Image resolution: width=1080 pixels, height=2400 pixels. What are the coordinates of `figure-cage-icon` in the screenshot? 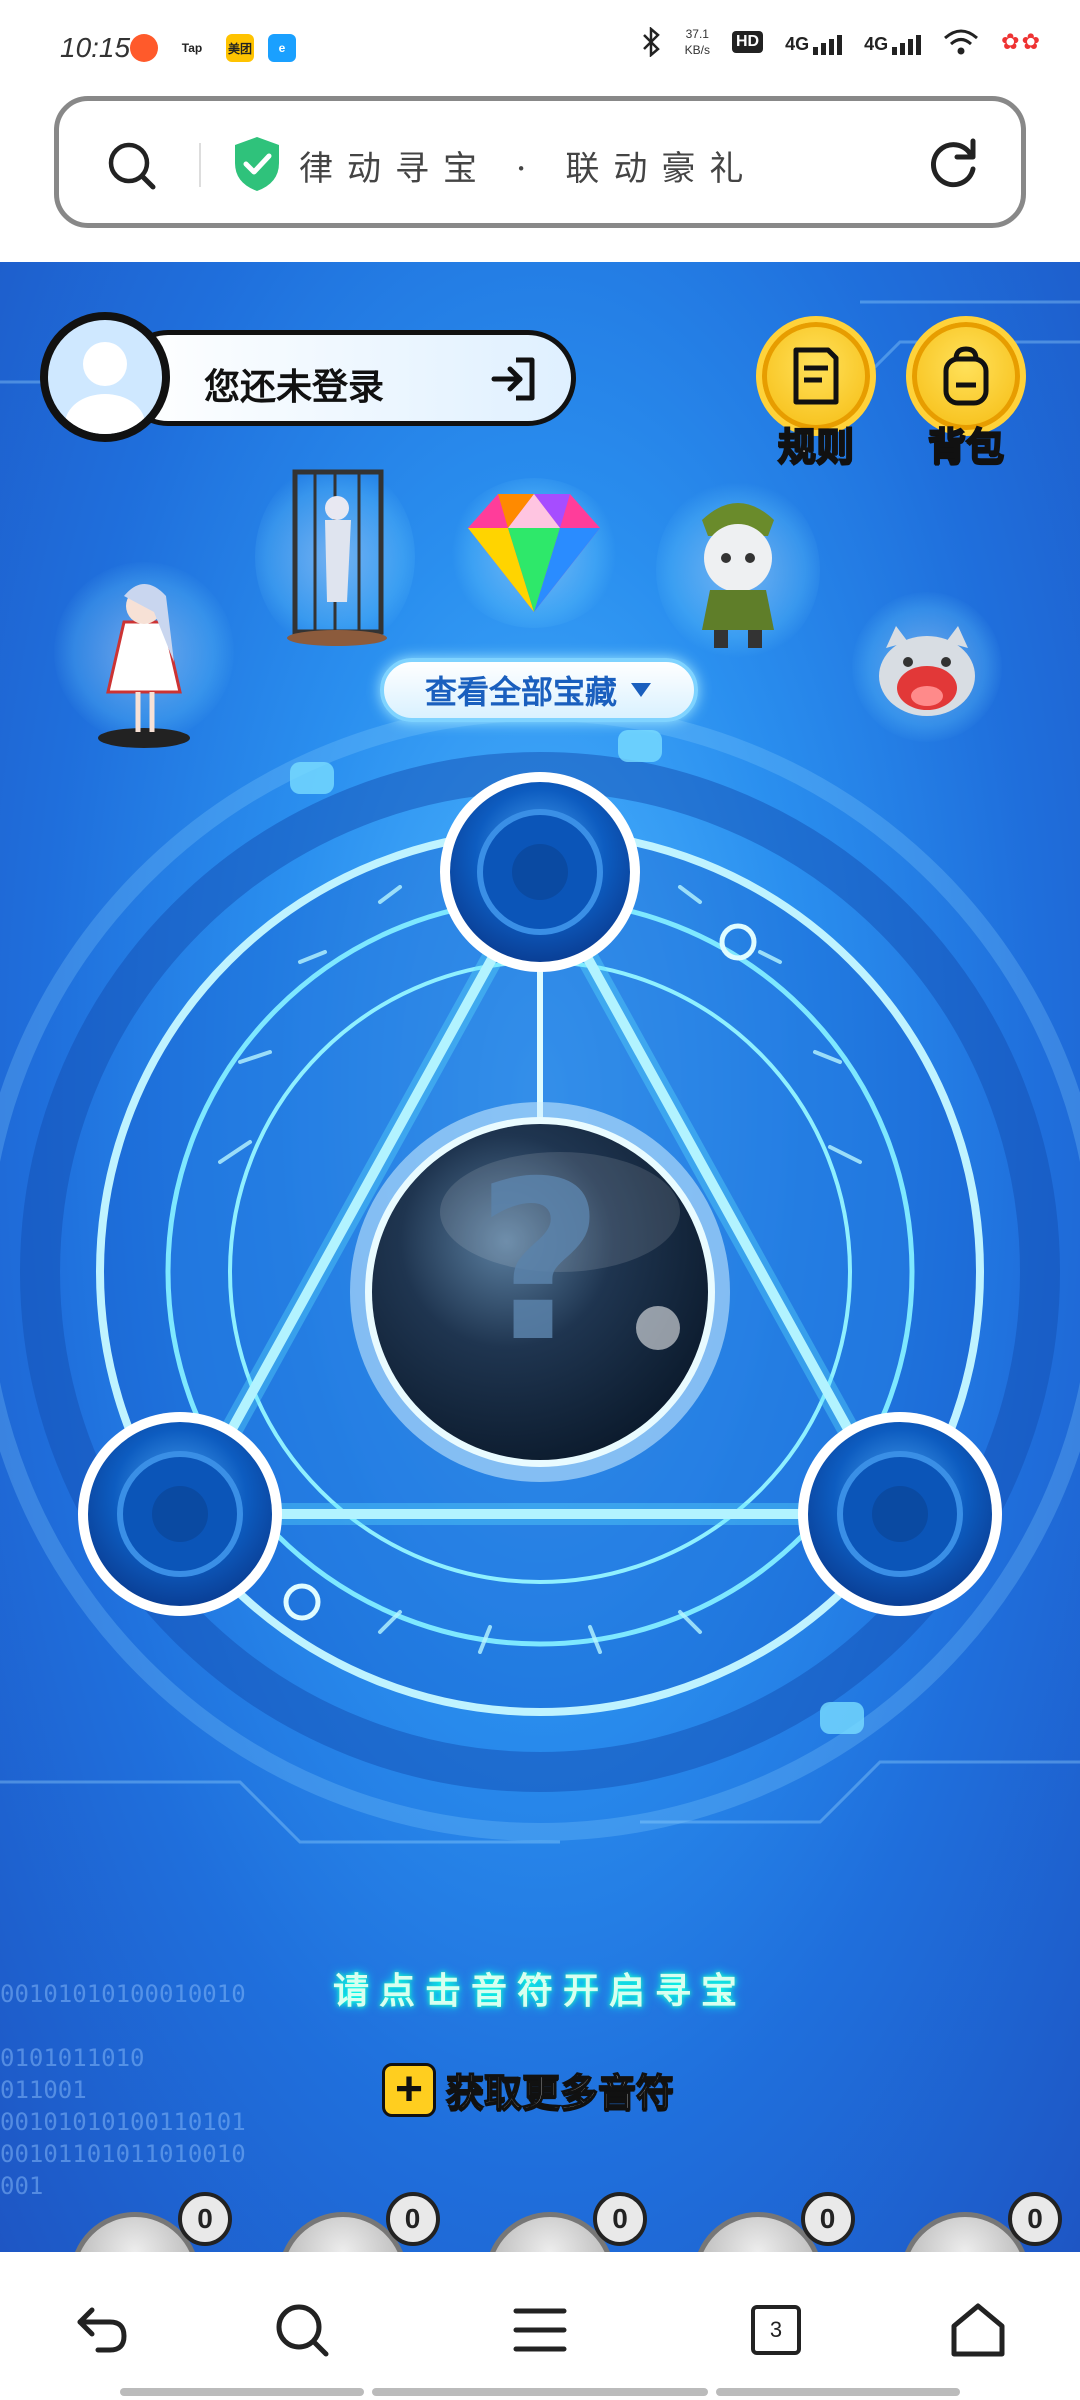 It's located at (337, 557).